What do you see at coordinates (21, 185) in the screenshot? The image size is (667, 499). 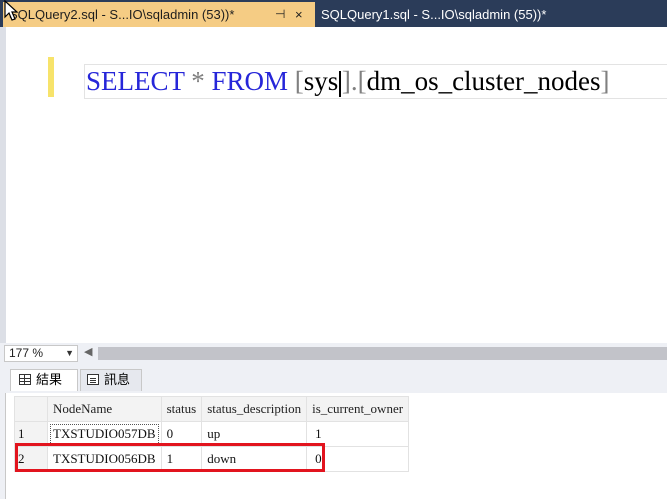 I see `editor-gutter` at bounding box center [21, 185].